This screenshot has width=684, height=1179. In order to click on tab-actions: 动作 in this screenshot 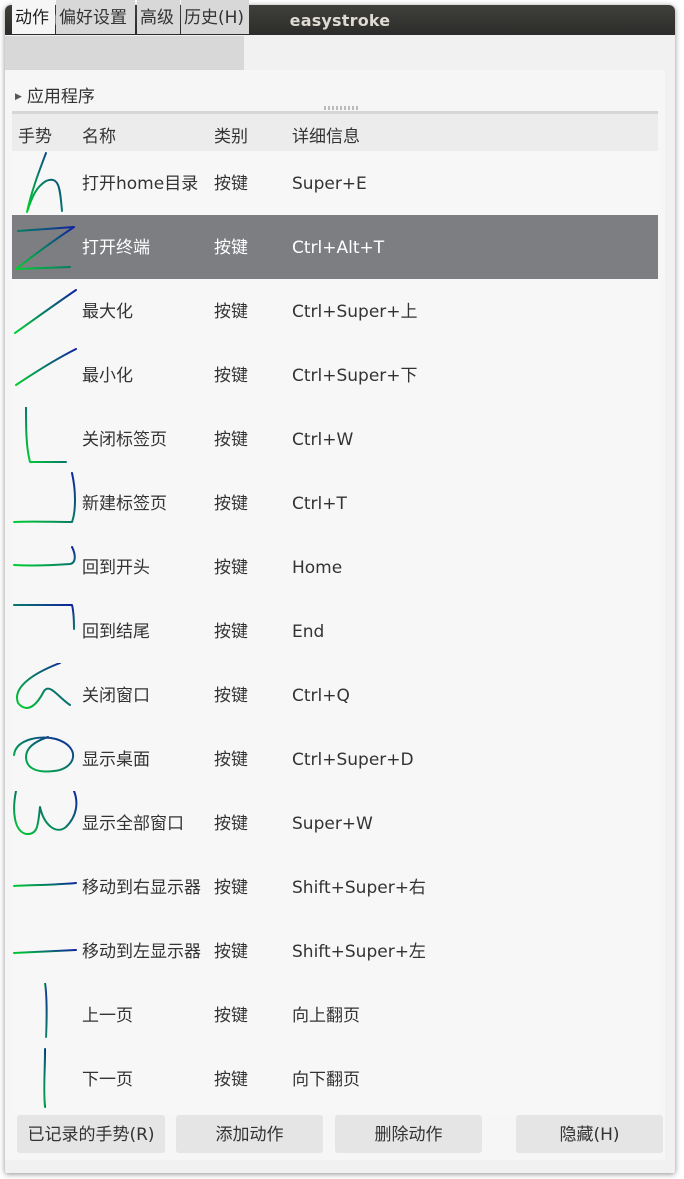, I will do `click(33, 17)`.